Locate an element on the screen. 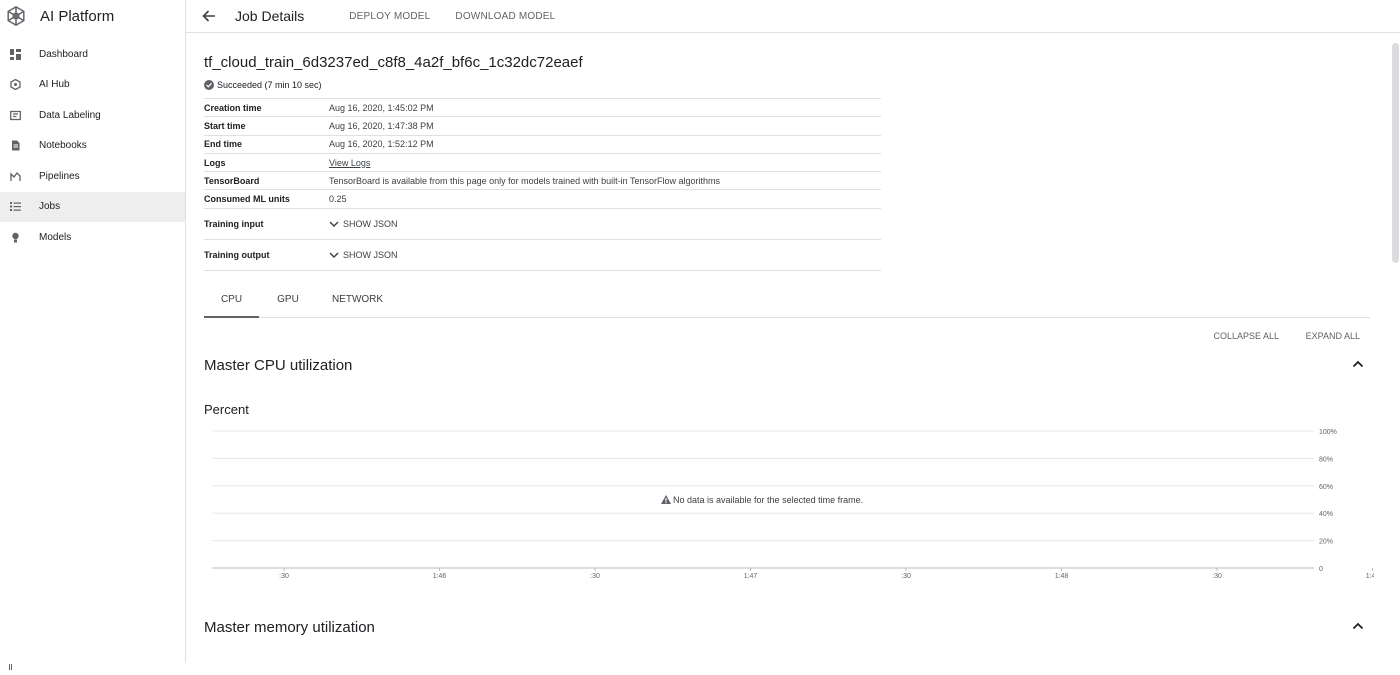  detail-label: Creation time is located at coordinates (233, 107).